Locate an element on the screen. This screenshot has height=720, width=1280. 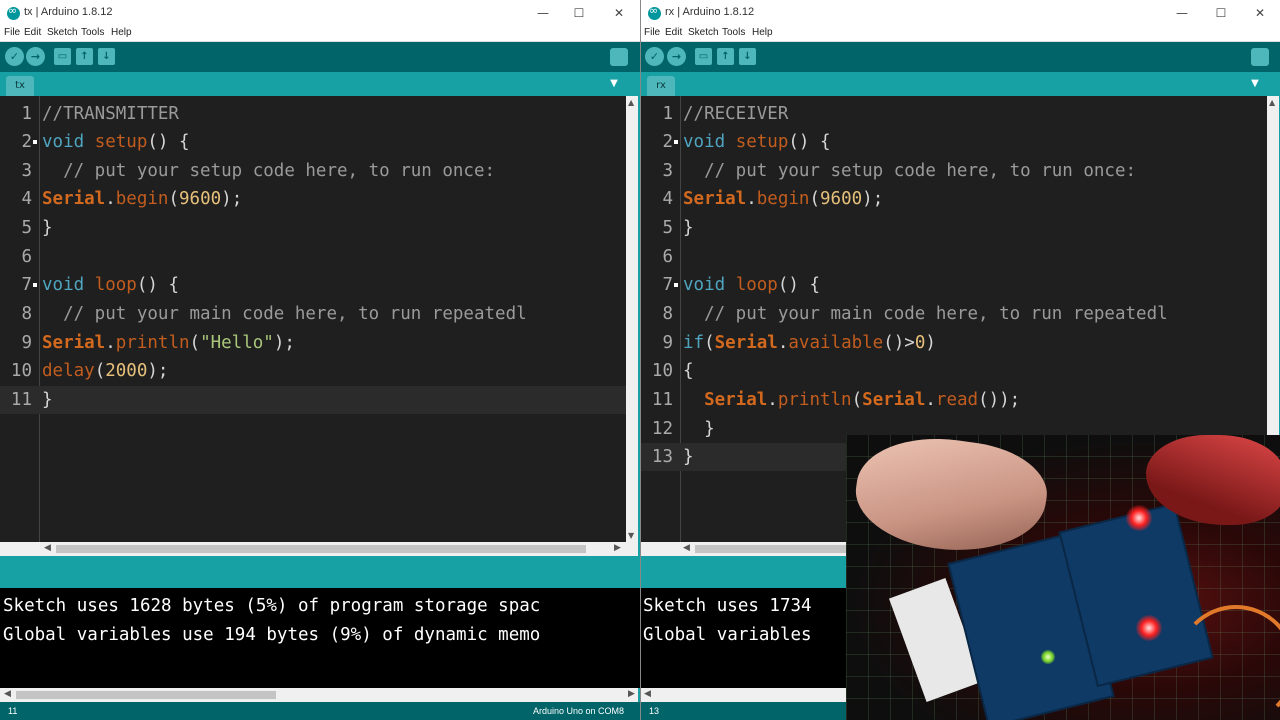
rx-tabbar: rx ▼ is located at coordinates (960, 84).